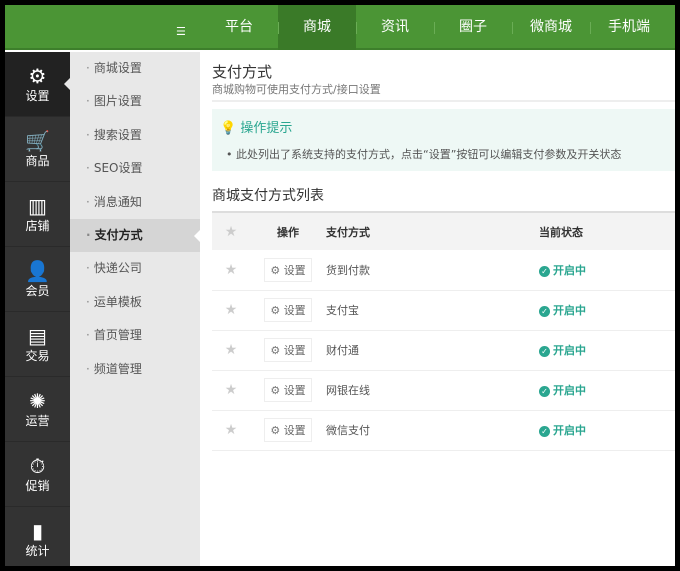  Describe the element at coordinates (37, 205) in the screenshot. I see `store-icon: ▥` at that location.